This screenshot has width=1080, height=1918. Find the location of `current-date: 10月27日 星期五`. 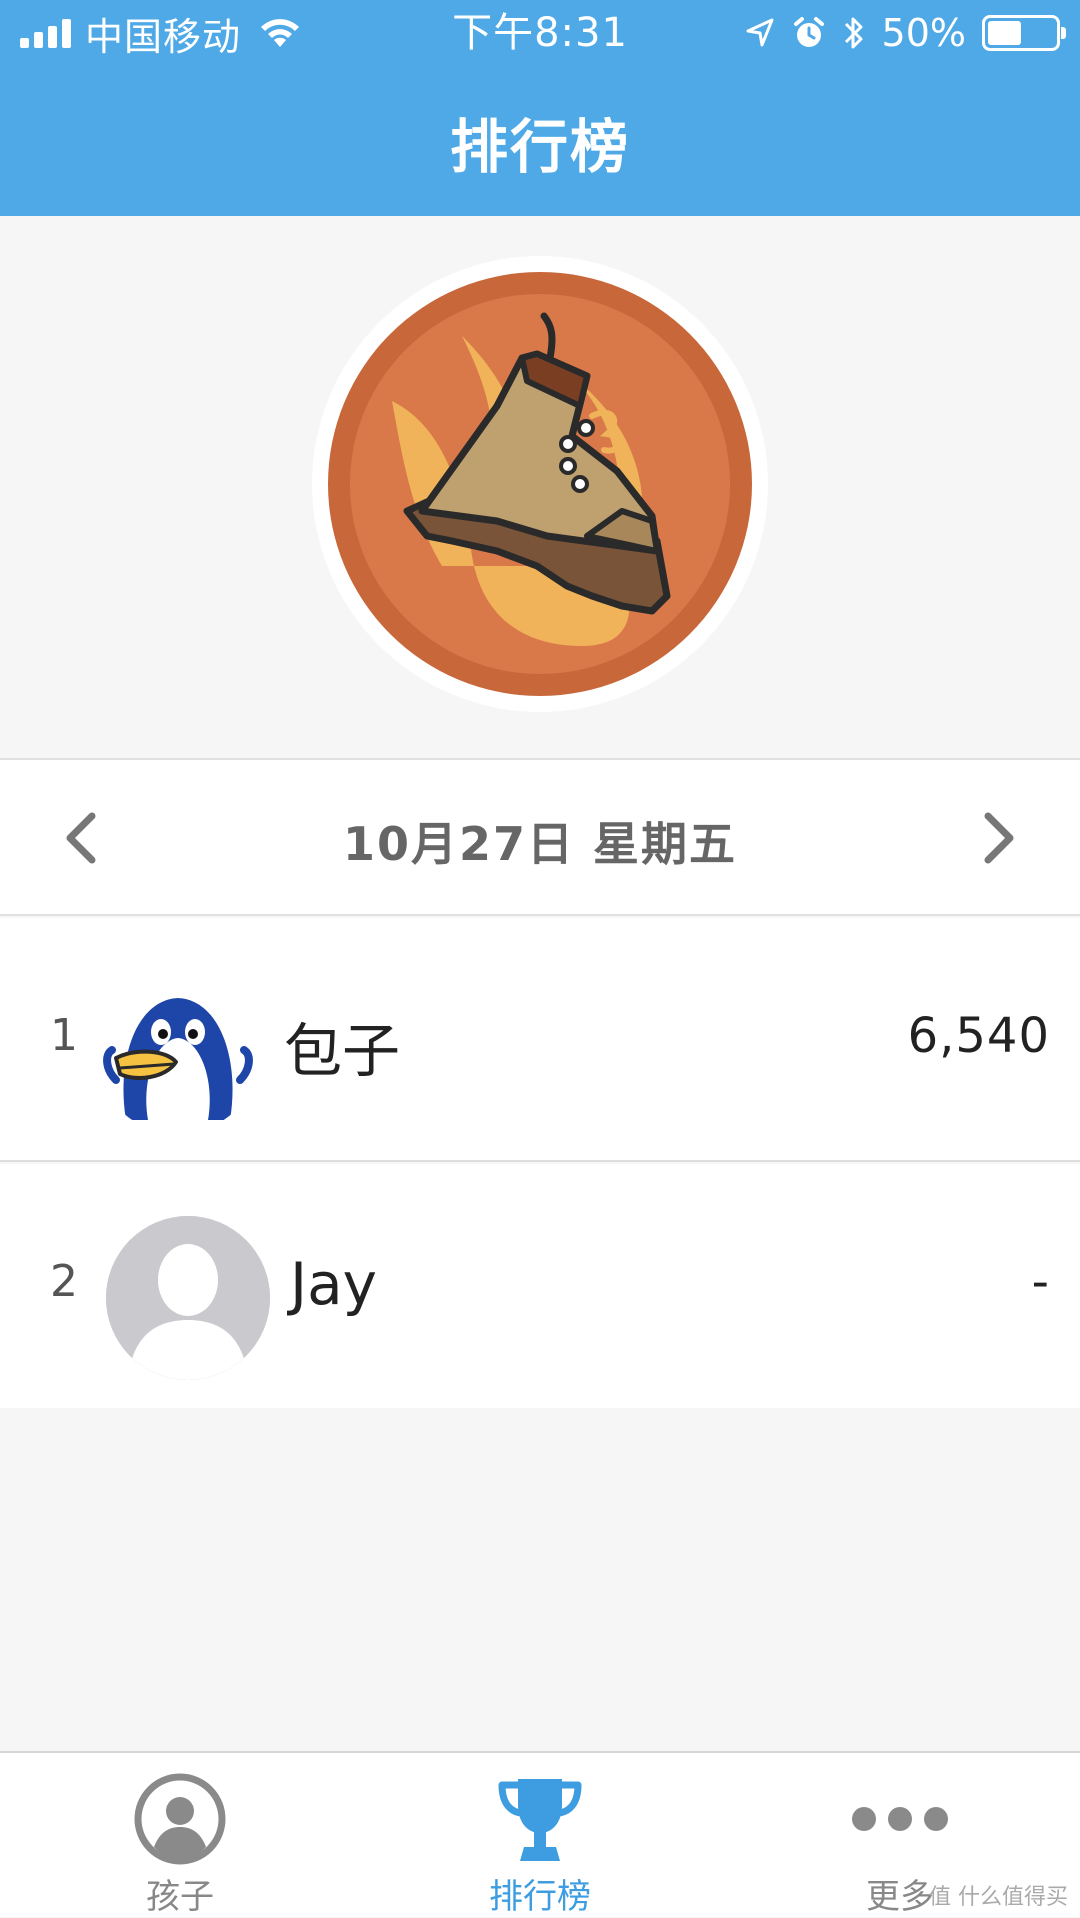

current-date: 10月27日 星期五 is located at coordinates (540, 844).